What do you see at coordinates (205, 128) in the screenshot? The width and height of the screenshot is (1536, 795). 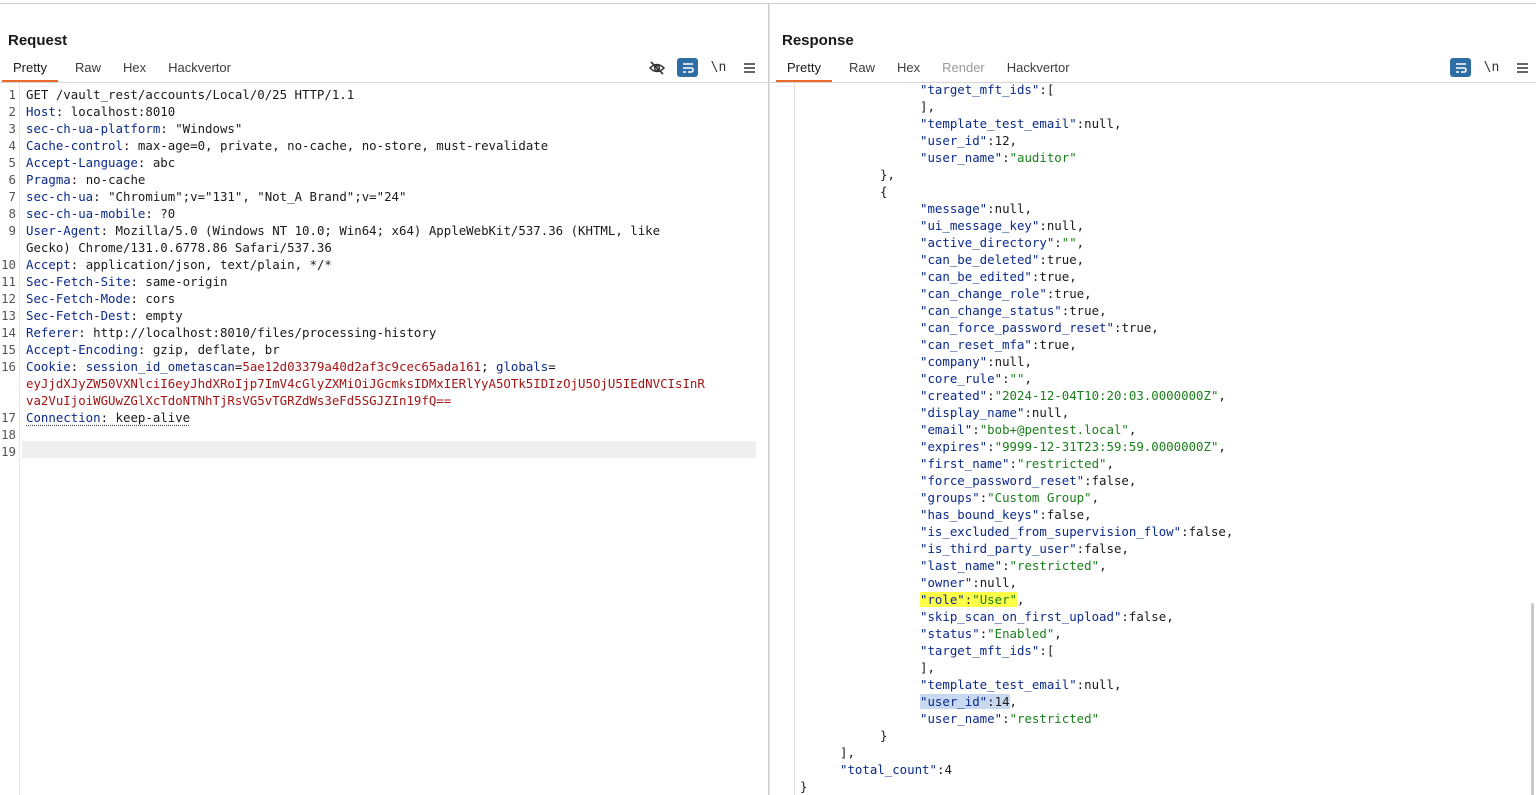 I see `header-value: "Windows"` at bounding box center [205, 128].